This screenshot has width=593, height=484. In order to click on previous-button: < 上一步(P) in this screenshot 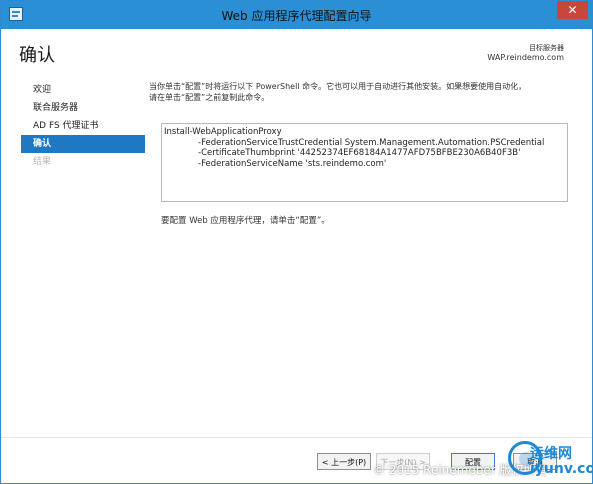, I will do `click(344, 461)`.